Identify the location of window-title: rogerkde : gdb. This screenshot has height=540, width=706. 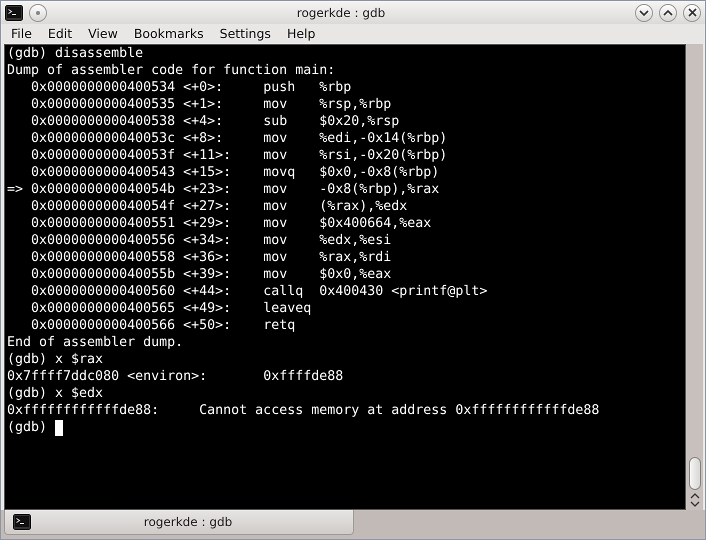
(341, 13).